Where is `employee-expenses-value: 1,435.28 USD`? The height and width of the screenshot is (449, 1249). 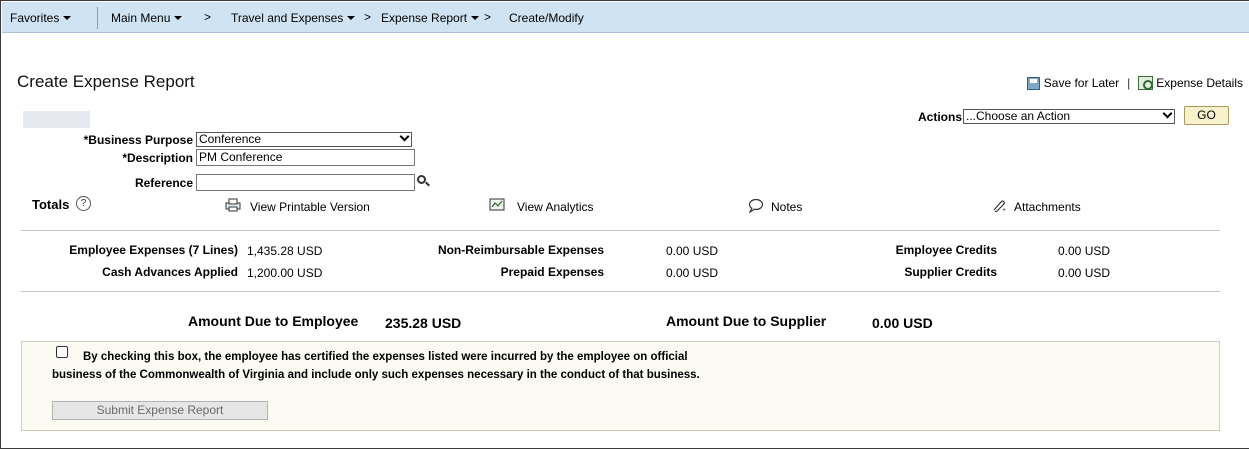 employee-expenses-value: 1,435.28 USD is located at coordinates (285, 251).